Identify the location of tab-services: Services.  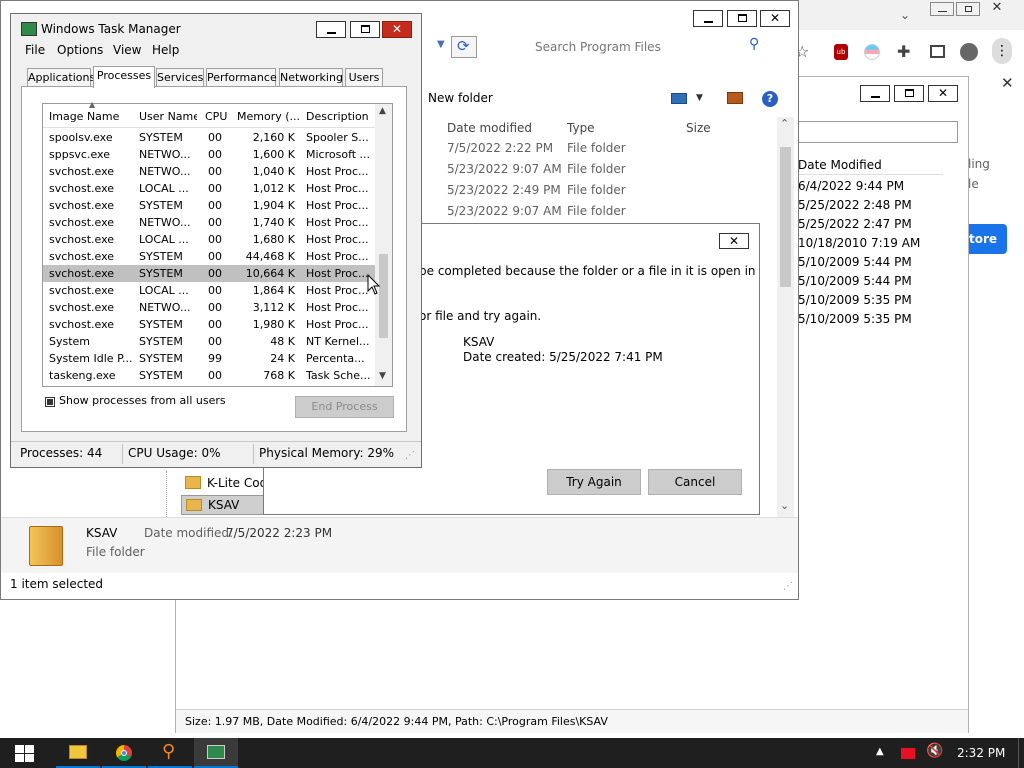
(180, 77).